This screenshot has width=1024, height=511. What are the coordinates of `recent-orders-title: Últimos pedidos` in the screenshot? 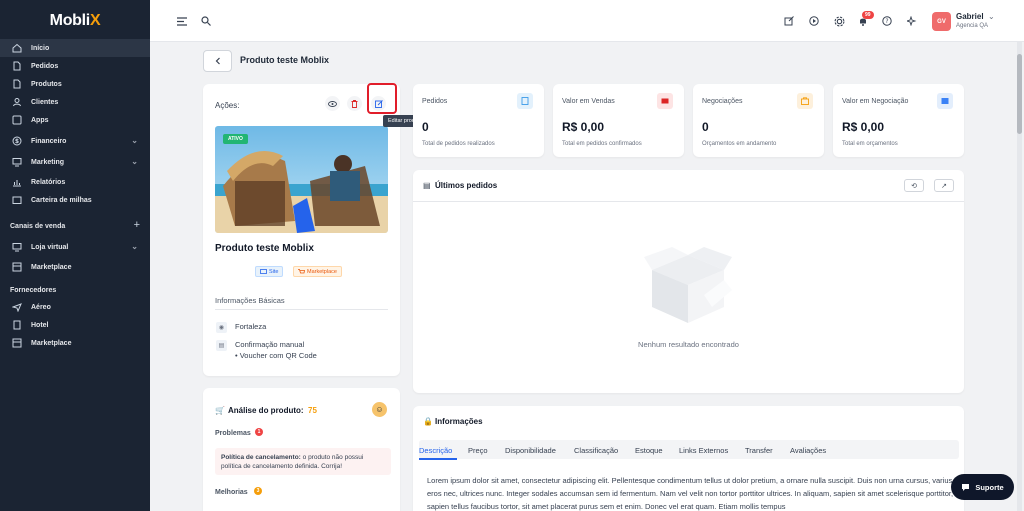 It's located at (466, 185).